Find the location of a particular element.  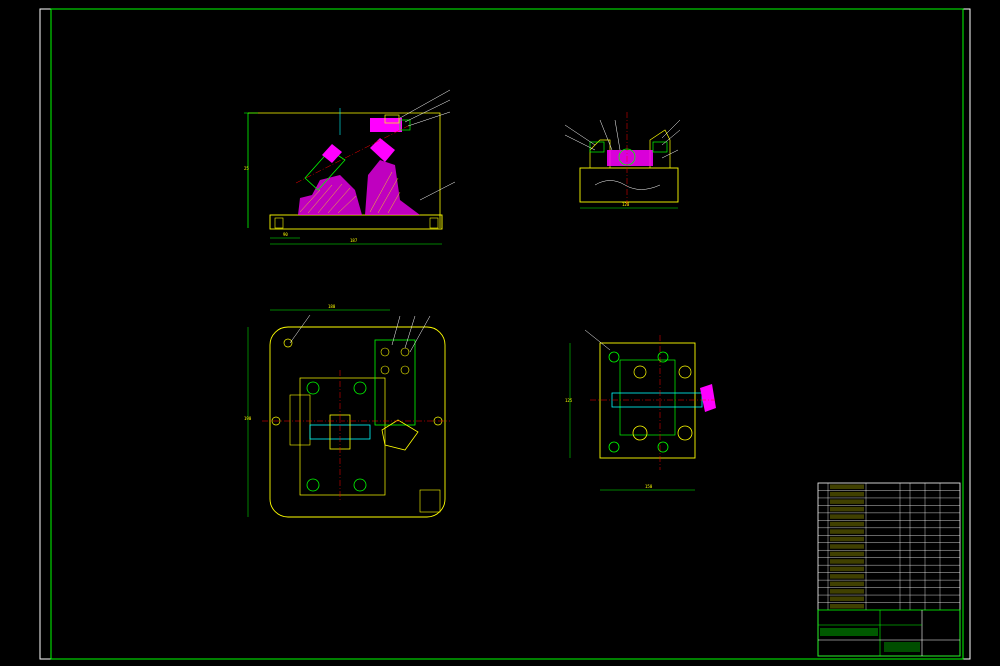

right-plan-dim-1: 150 is located at coordinates (649, 486).